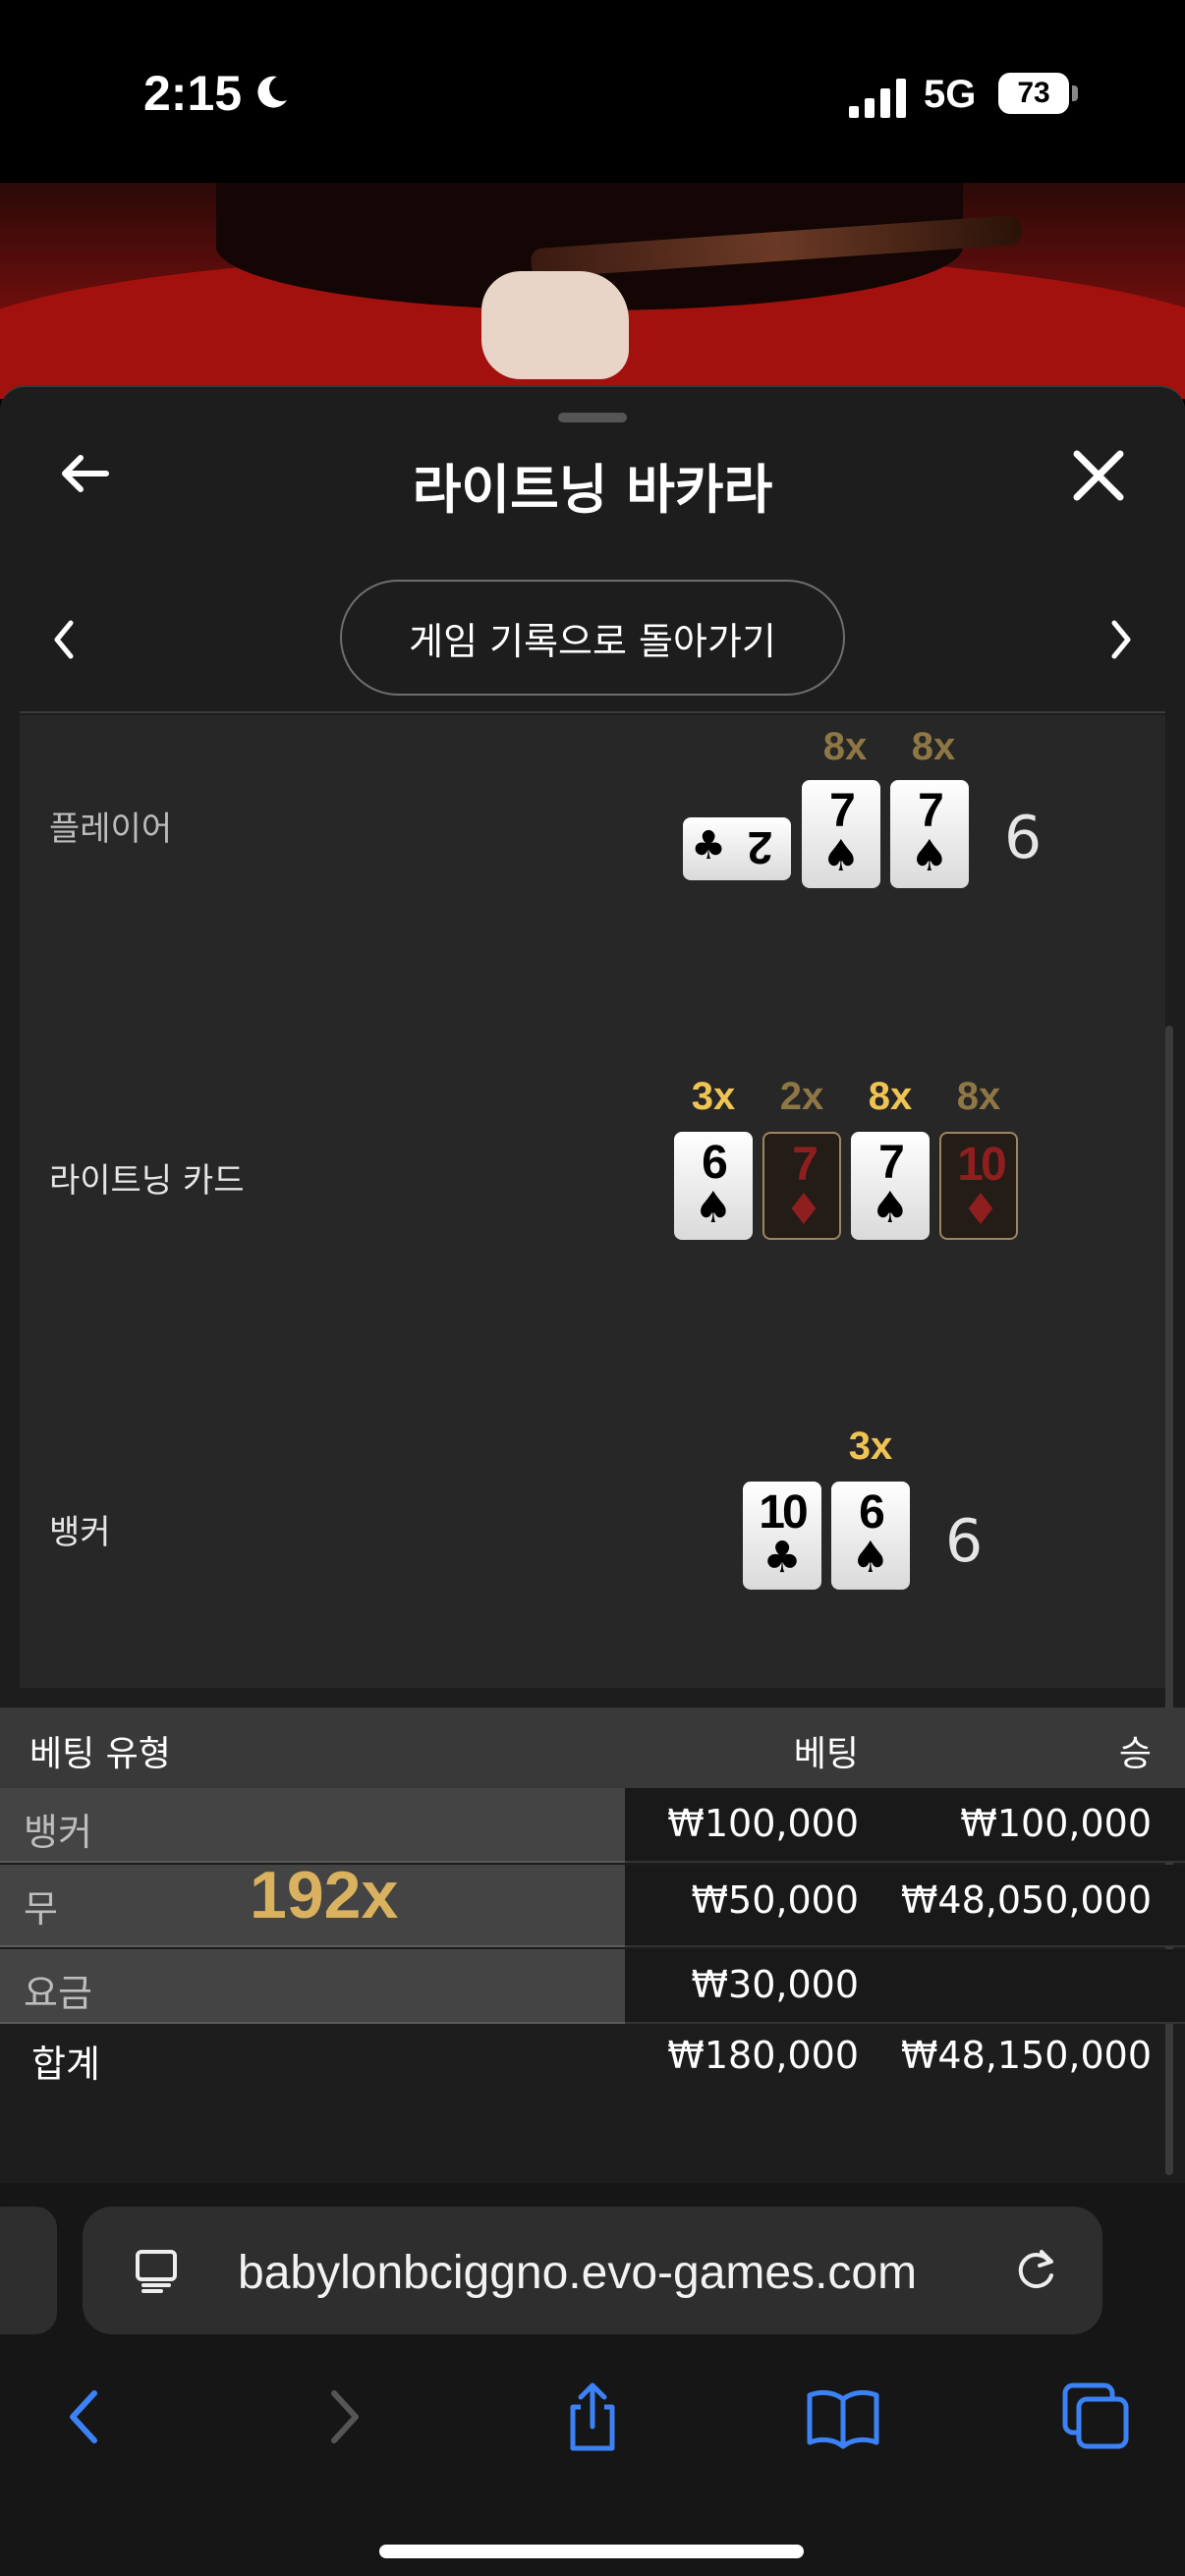 The image size is (1185, 2576). What do you see at coordinates (1099, 475) in the screenshot?
I see `close-icon` at bounding box center [1099, 475].